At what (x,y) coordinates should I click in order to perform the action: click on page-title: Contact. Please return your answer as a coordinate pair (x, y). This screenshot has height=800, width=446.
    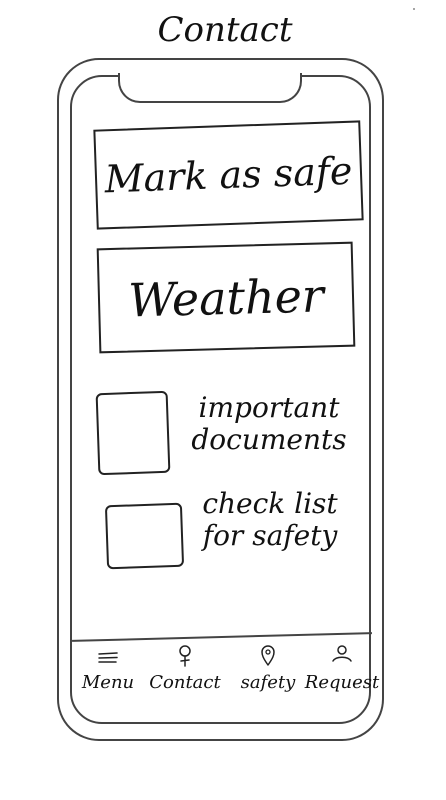
    Looking at the image, I should click on (225, 30).